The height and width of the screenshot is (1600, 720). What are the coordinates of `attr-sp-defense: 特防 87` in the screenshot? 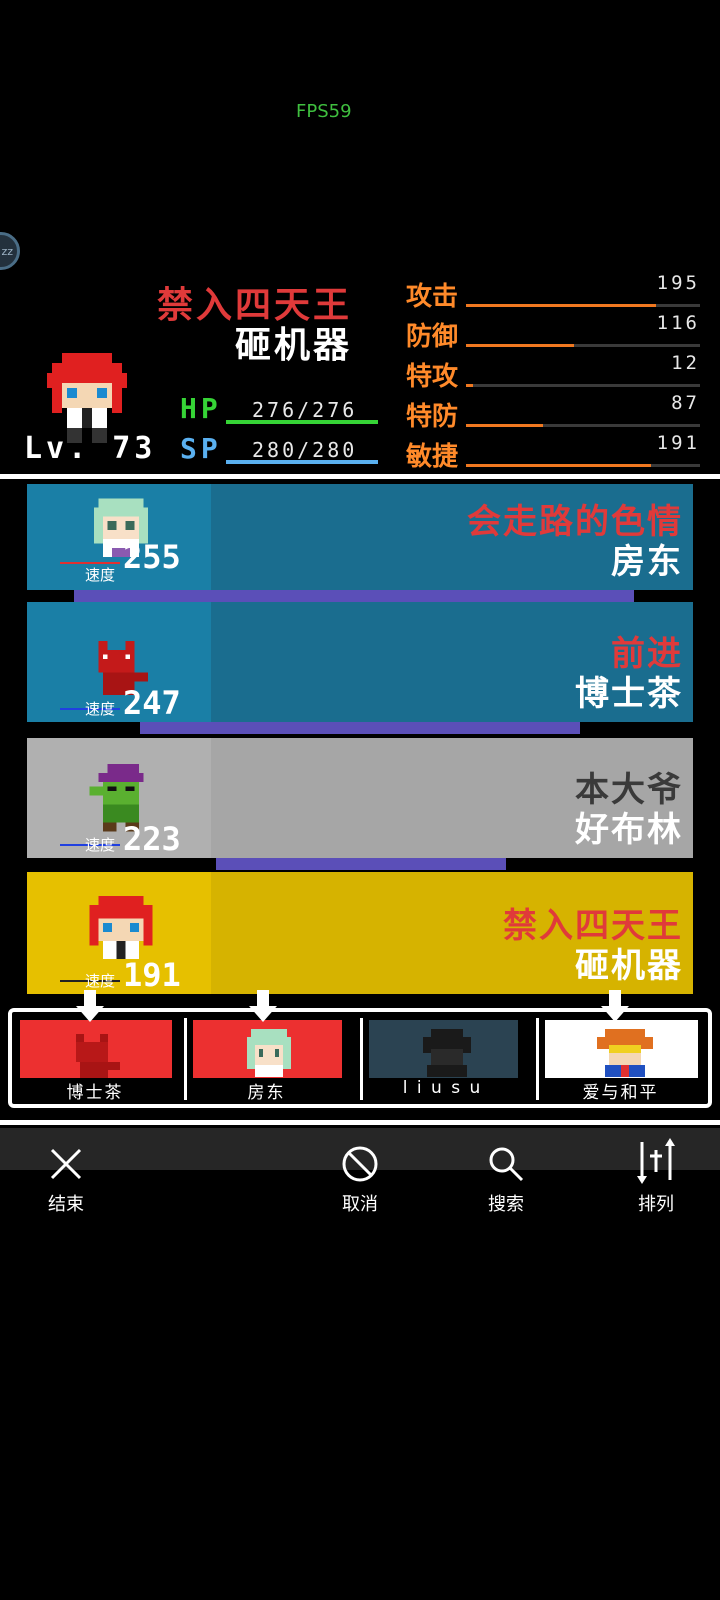 It's located at (556, 414).